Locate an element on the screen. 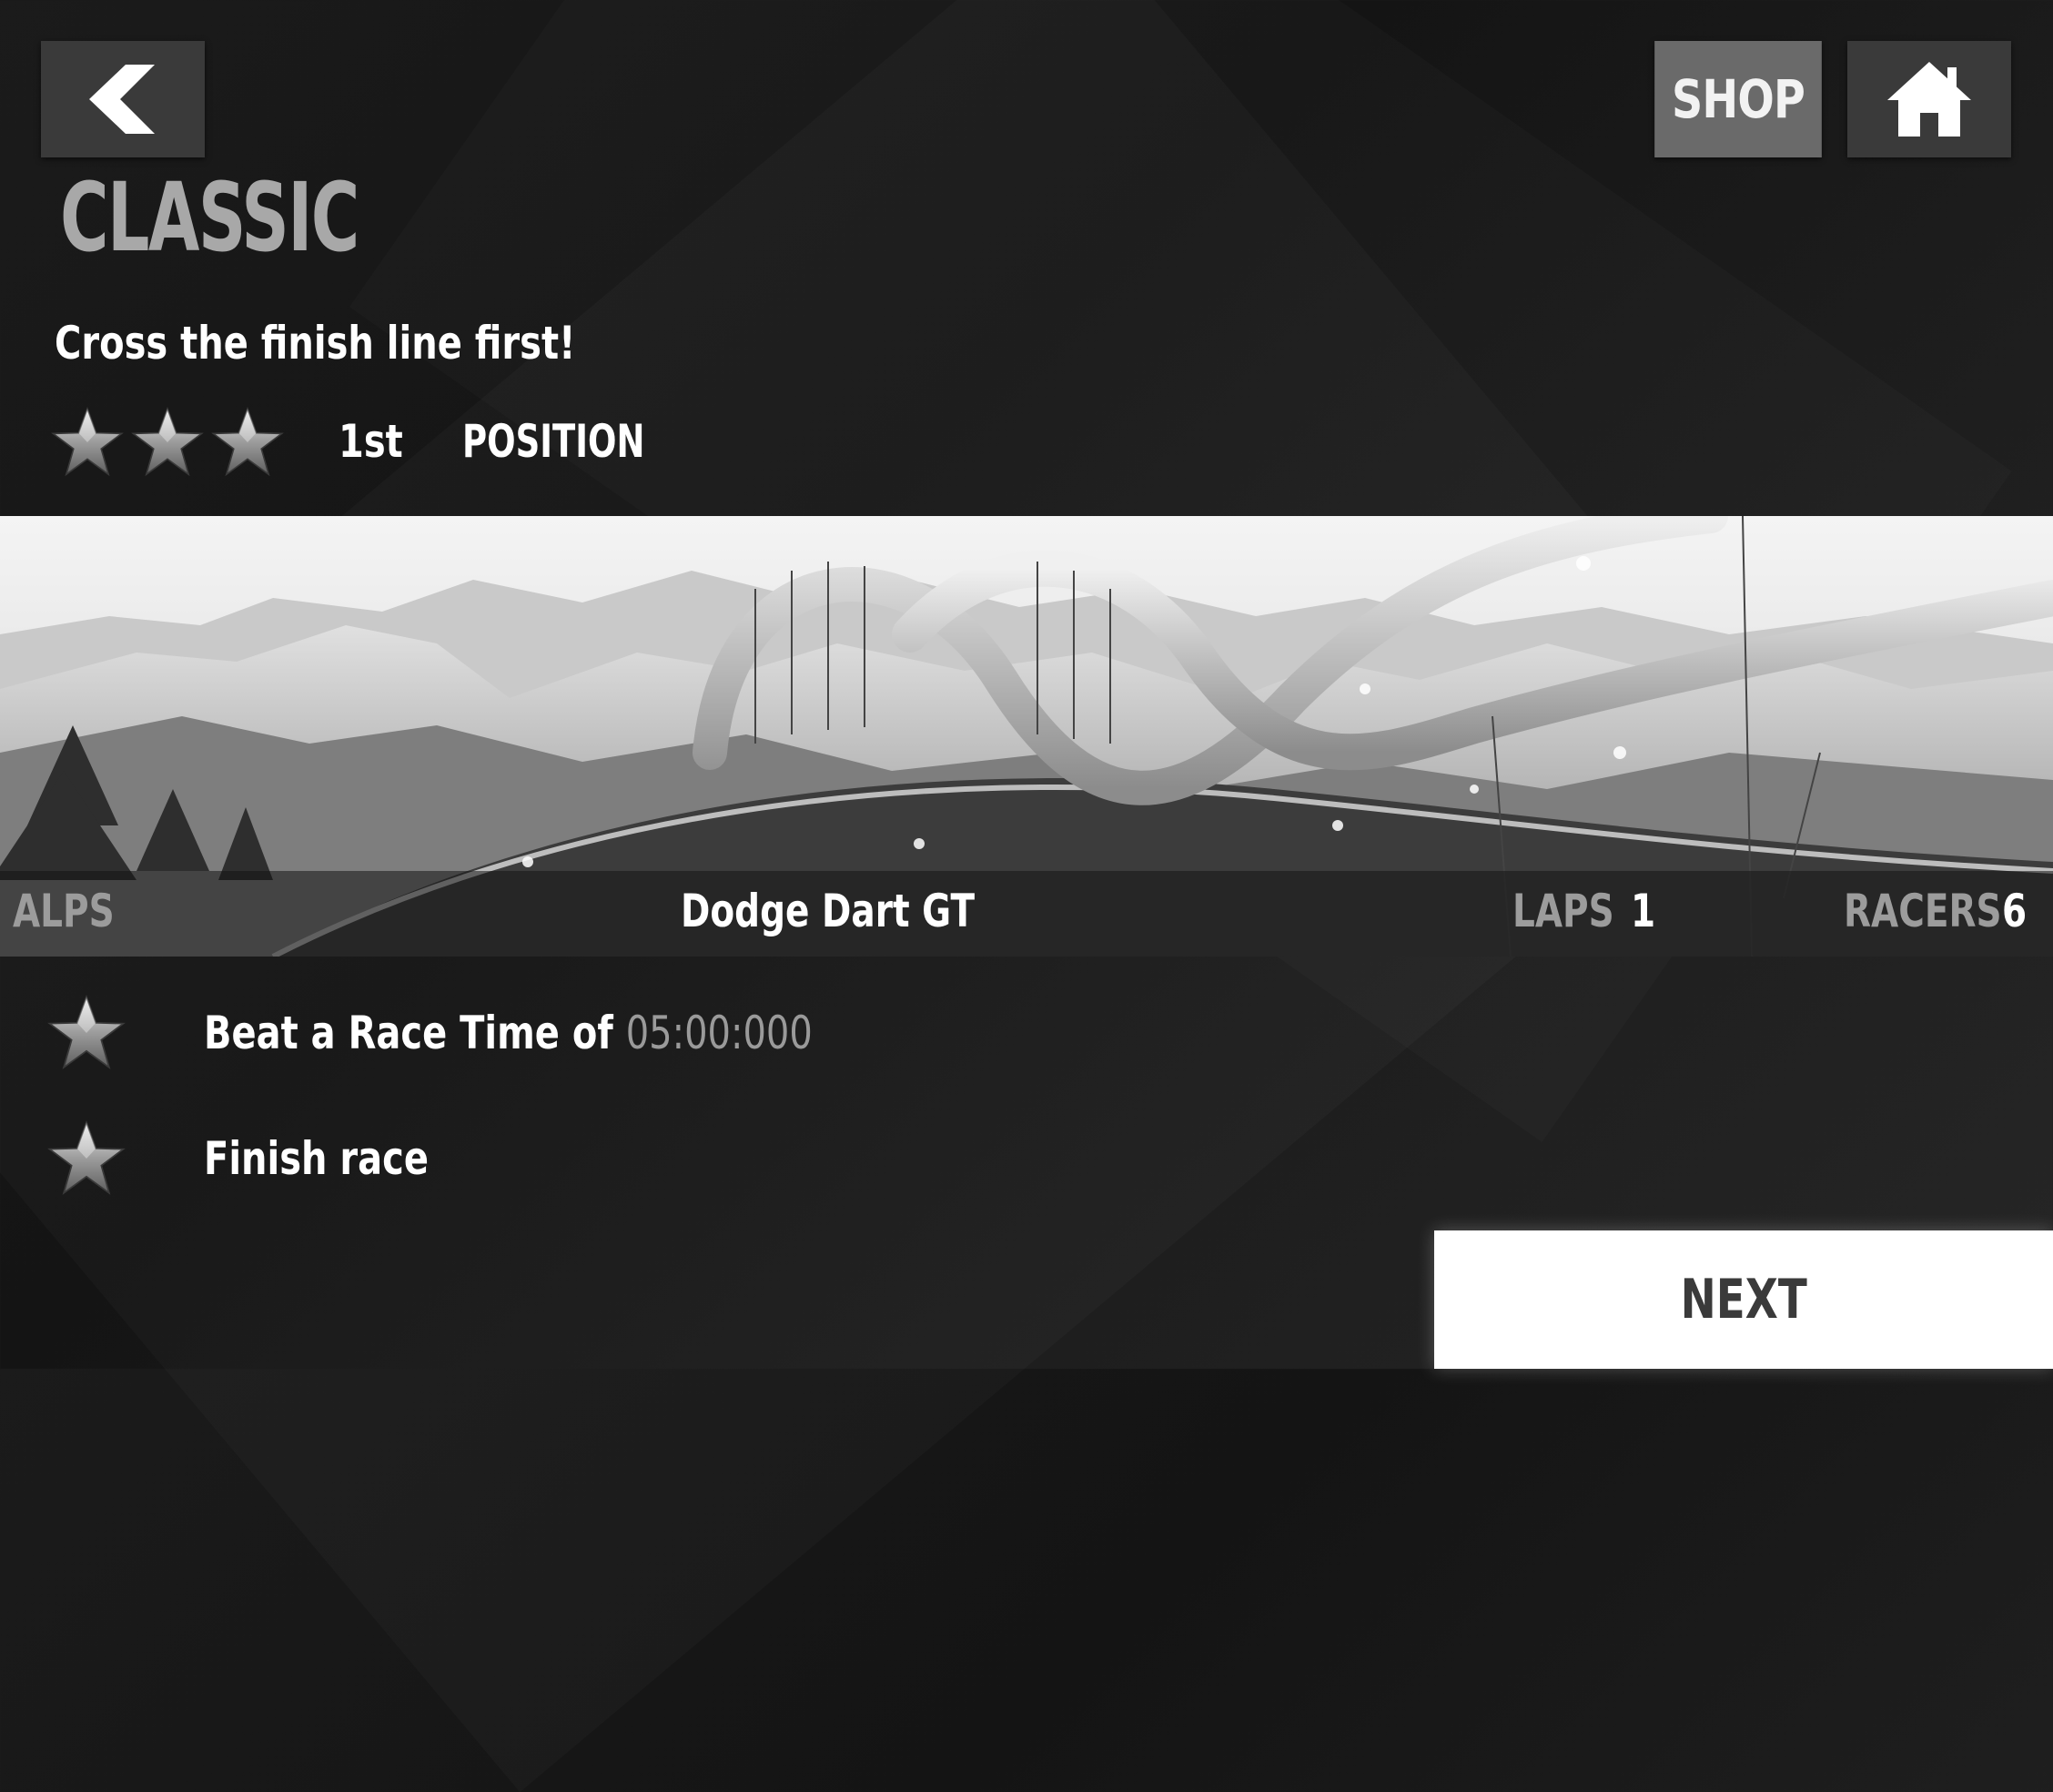 Image resolution: width=2053 pixels, height=1792 pixels. position-label: POSITION is located at coordinates (553, 441).